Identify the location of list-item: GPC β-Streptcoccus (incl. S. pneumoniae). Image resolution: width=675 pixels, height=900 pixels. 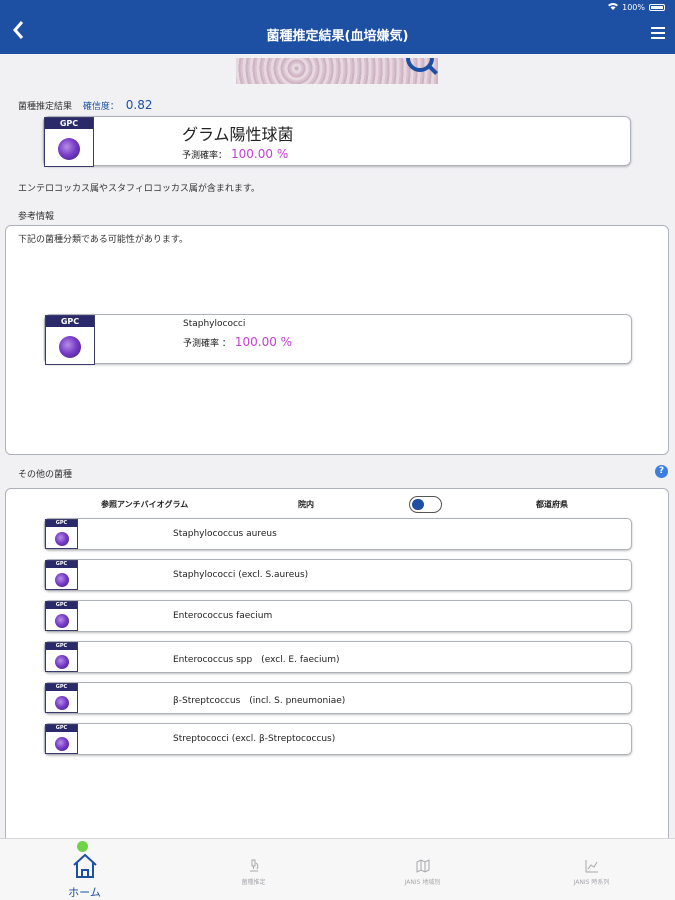
(338, 698).